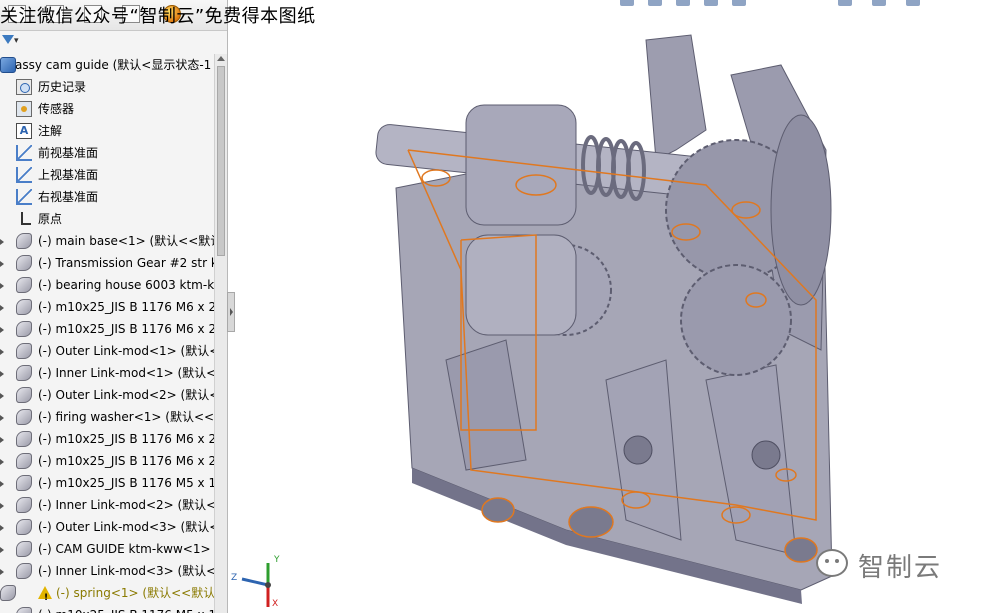 Image resolution: width=984 pixels, height=613 pixels. I want to click on tree-item: (-) Inner Link-mod<2> (默认<, so click(107, 505).